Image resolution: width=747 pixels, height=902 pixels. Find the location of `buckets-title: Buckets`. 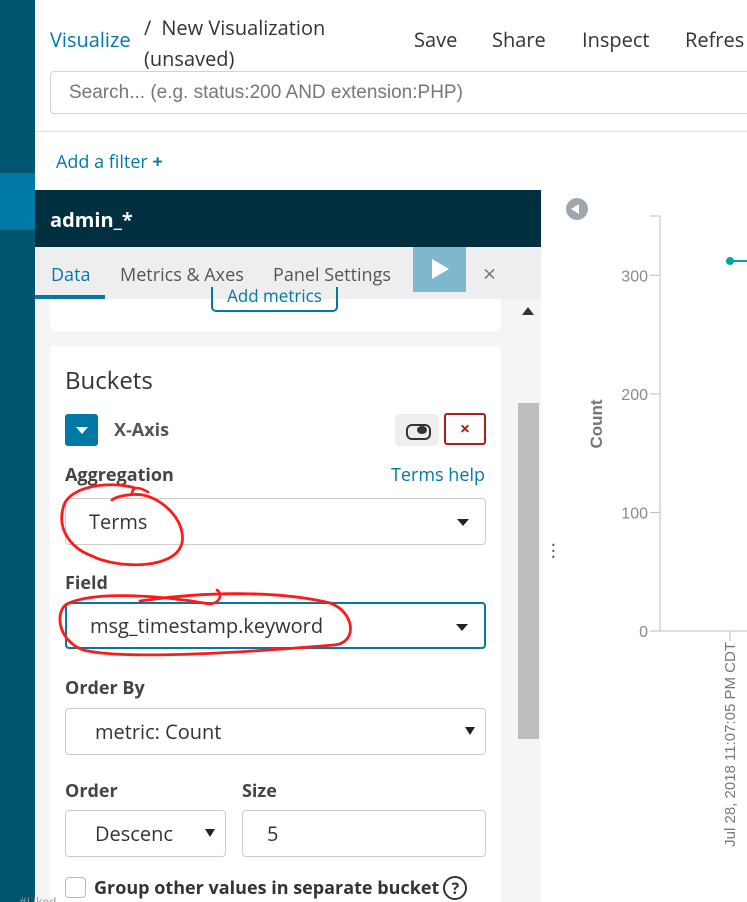

buckets-title: Buckets is located at coordinates (109, 380).